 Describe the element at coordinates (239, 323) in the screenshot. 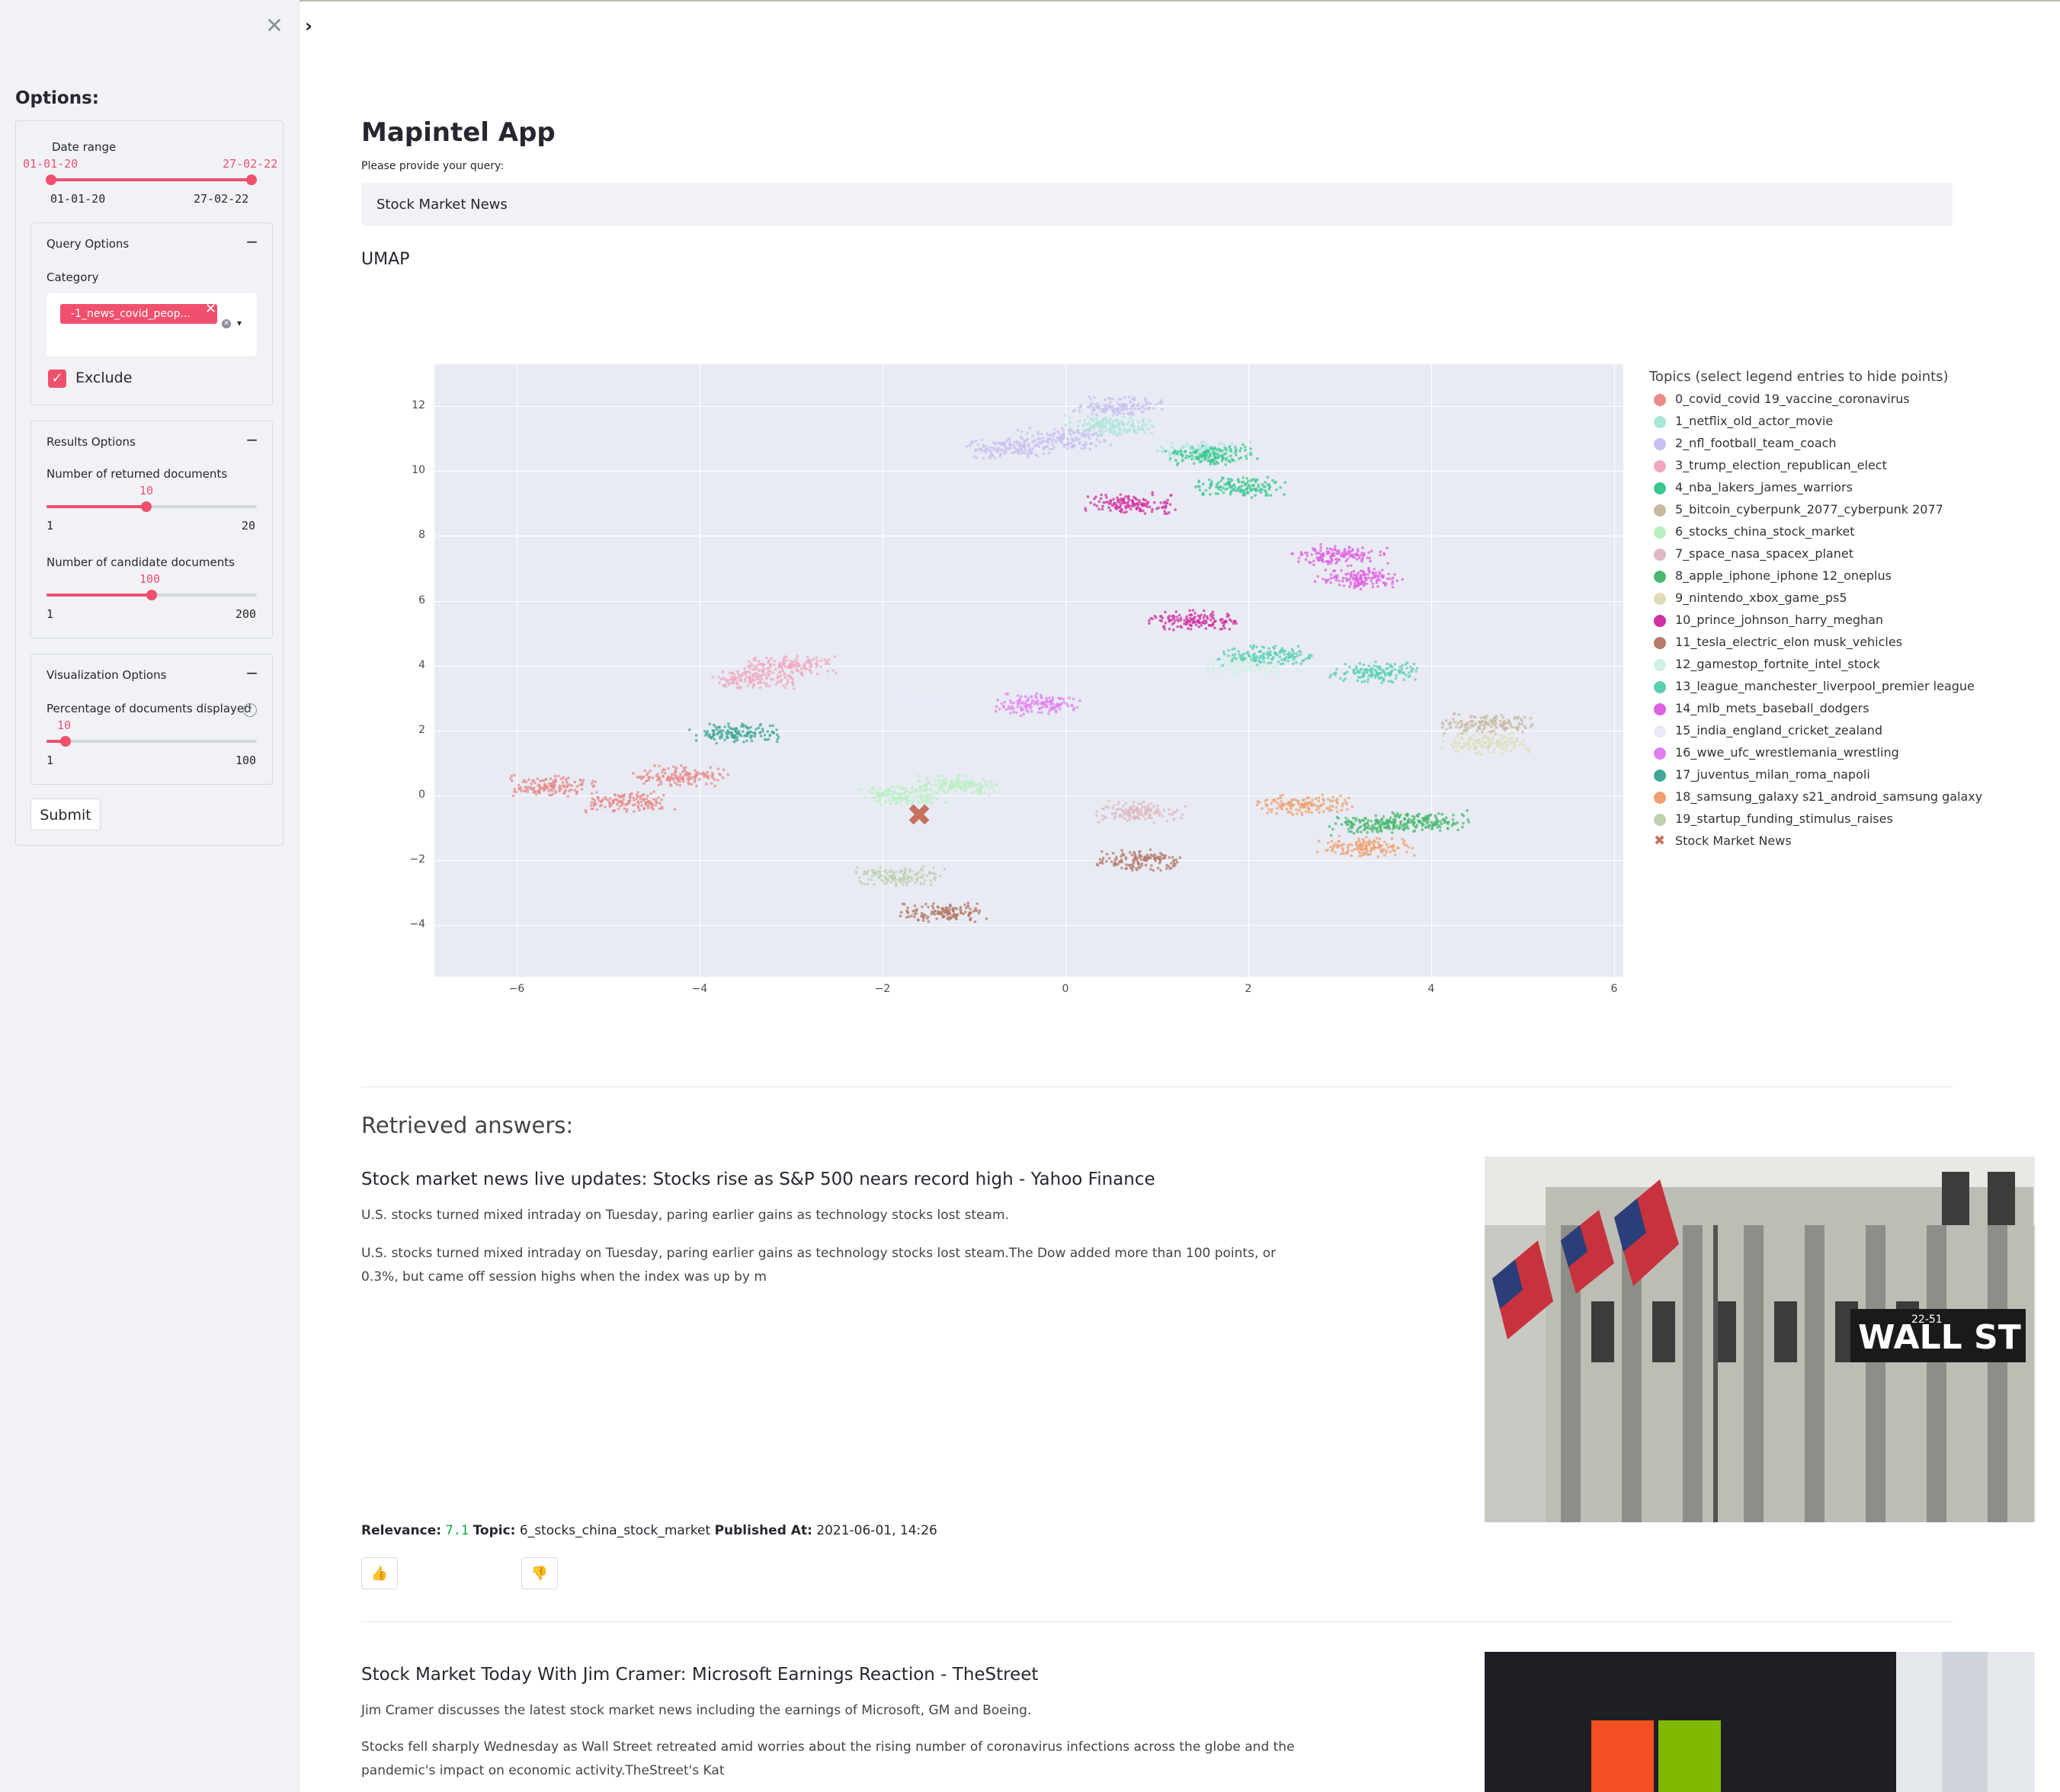

I see `chevron-down-icon: ▾` at that location.